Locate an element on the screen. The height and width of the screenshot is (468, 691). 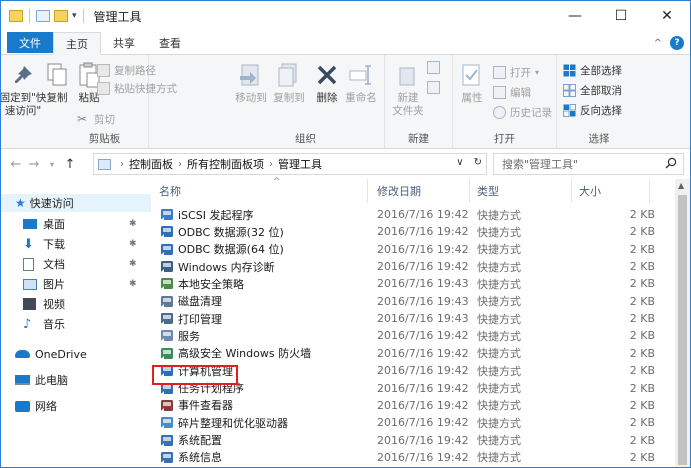
file-row: 事件查看器 2016/7/16 19:42 快捷方式 2 KB is located at coordinates (413, 405).